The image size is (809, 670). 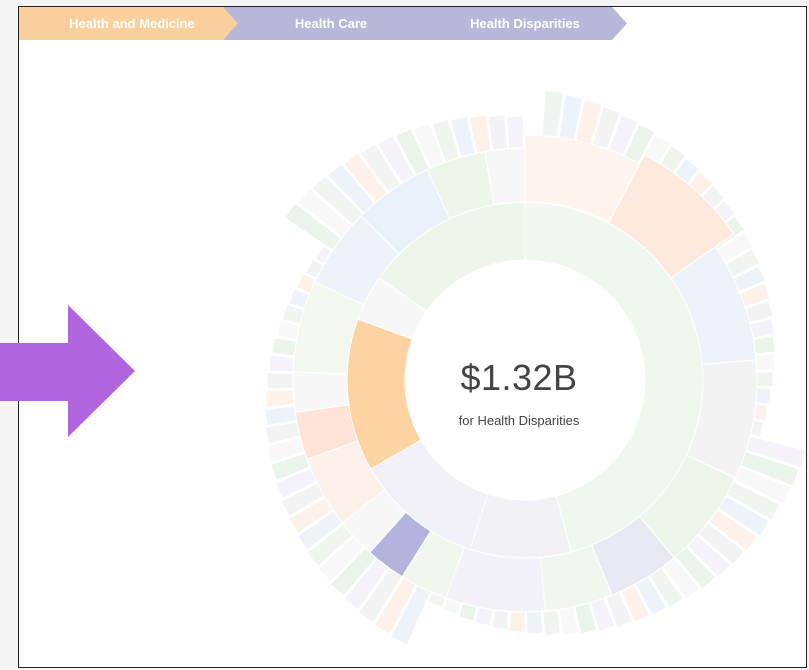 I want to click on center-total-value: $1.32B, so click(x=519, y=377).